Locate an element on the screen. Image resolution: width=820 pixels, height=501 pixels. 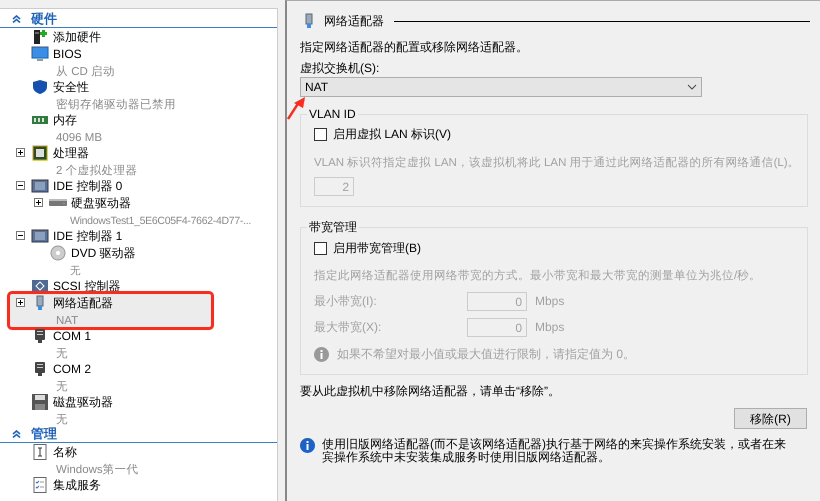
item-label: SCSI 控制器 is located at coordinates (86, 286).